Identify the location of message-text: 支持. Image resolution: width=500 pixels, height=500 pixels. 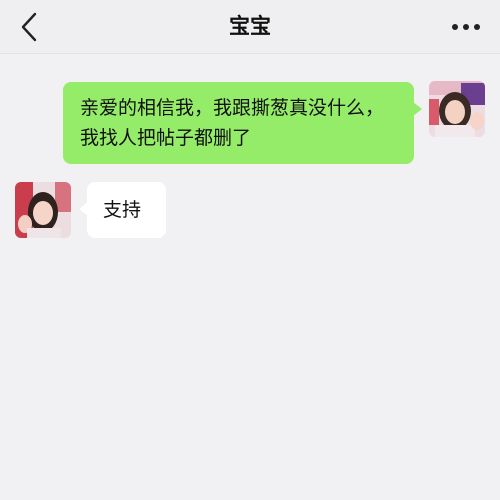
(122, 210).